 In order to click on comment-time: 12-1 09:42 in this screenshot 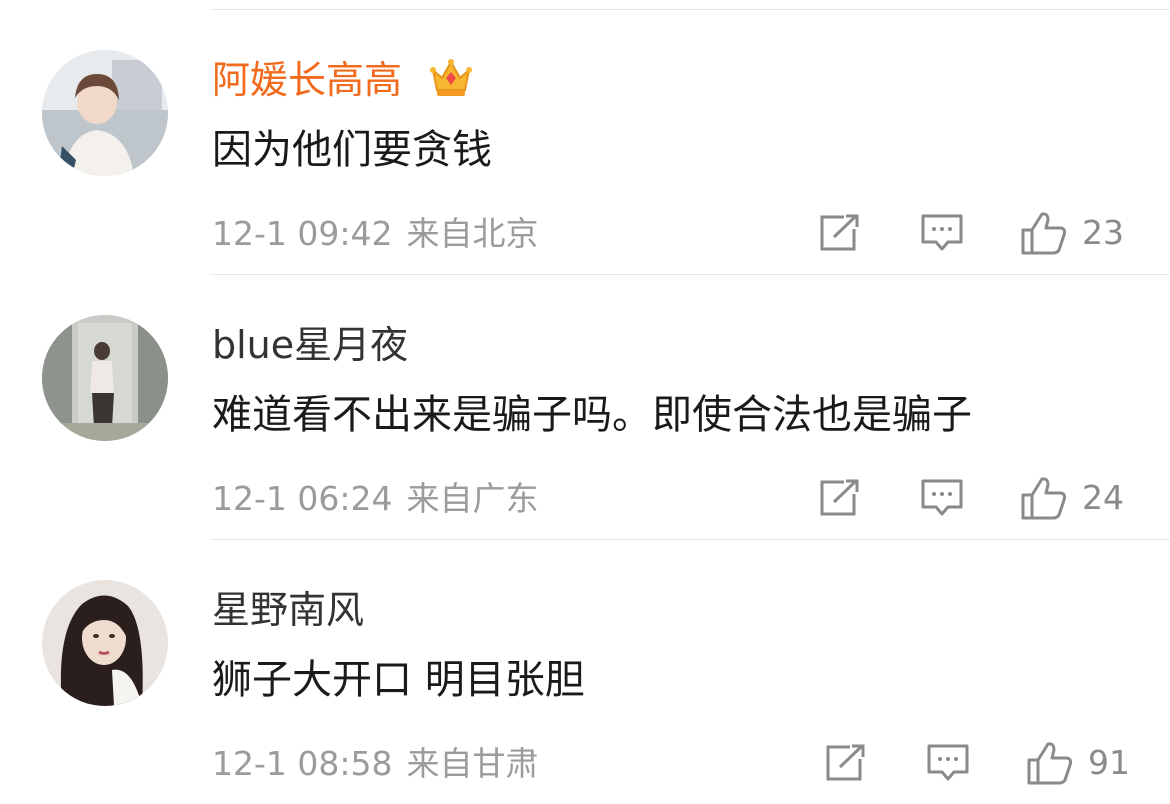, I will do `click(302, 233)`.